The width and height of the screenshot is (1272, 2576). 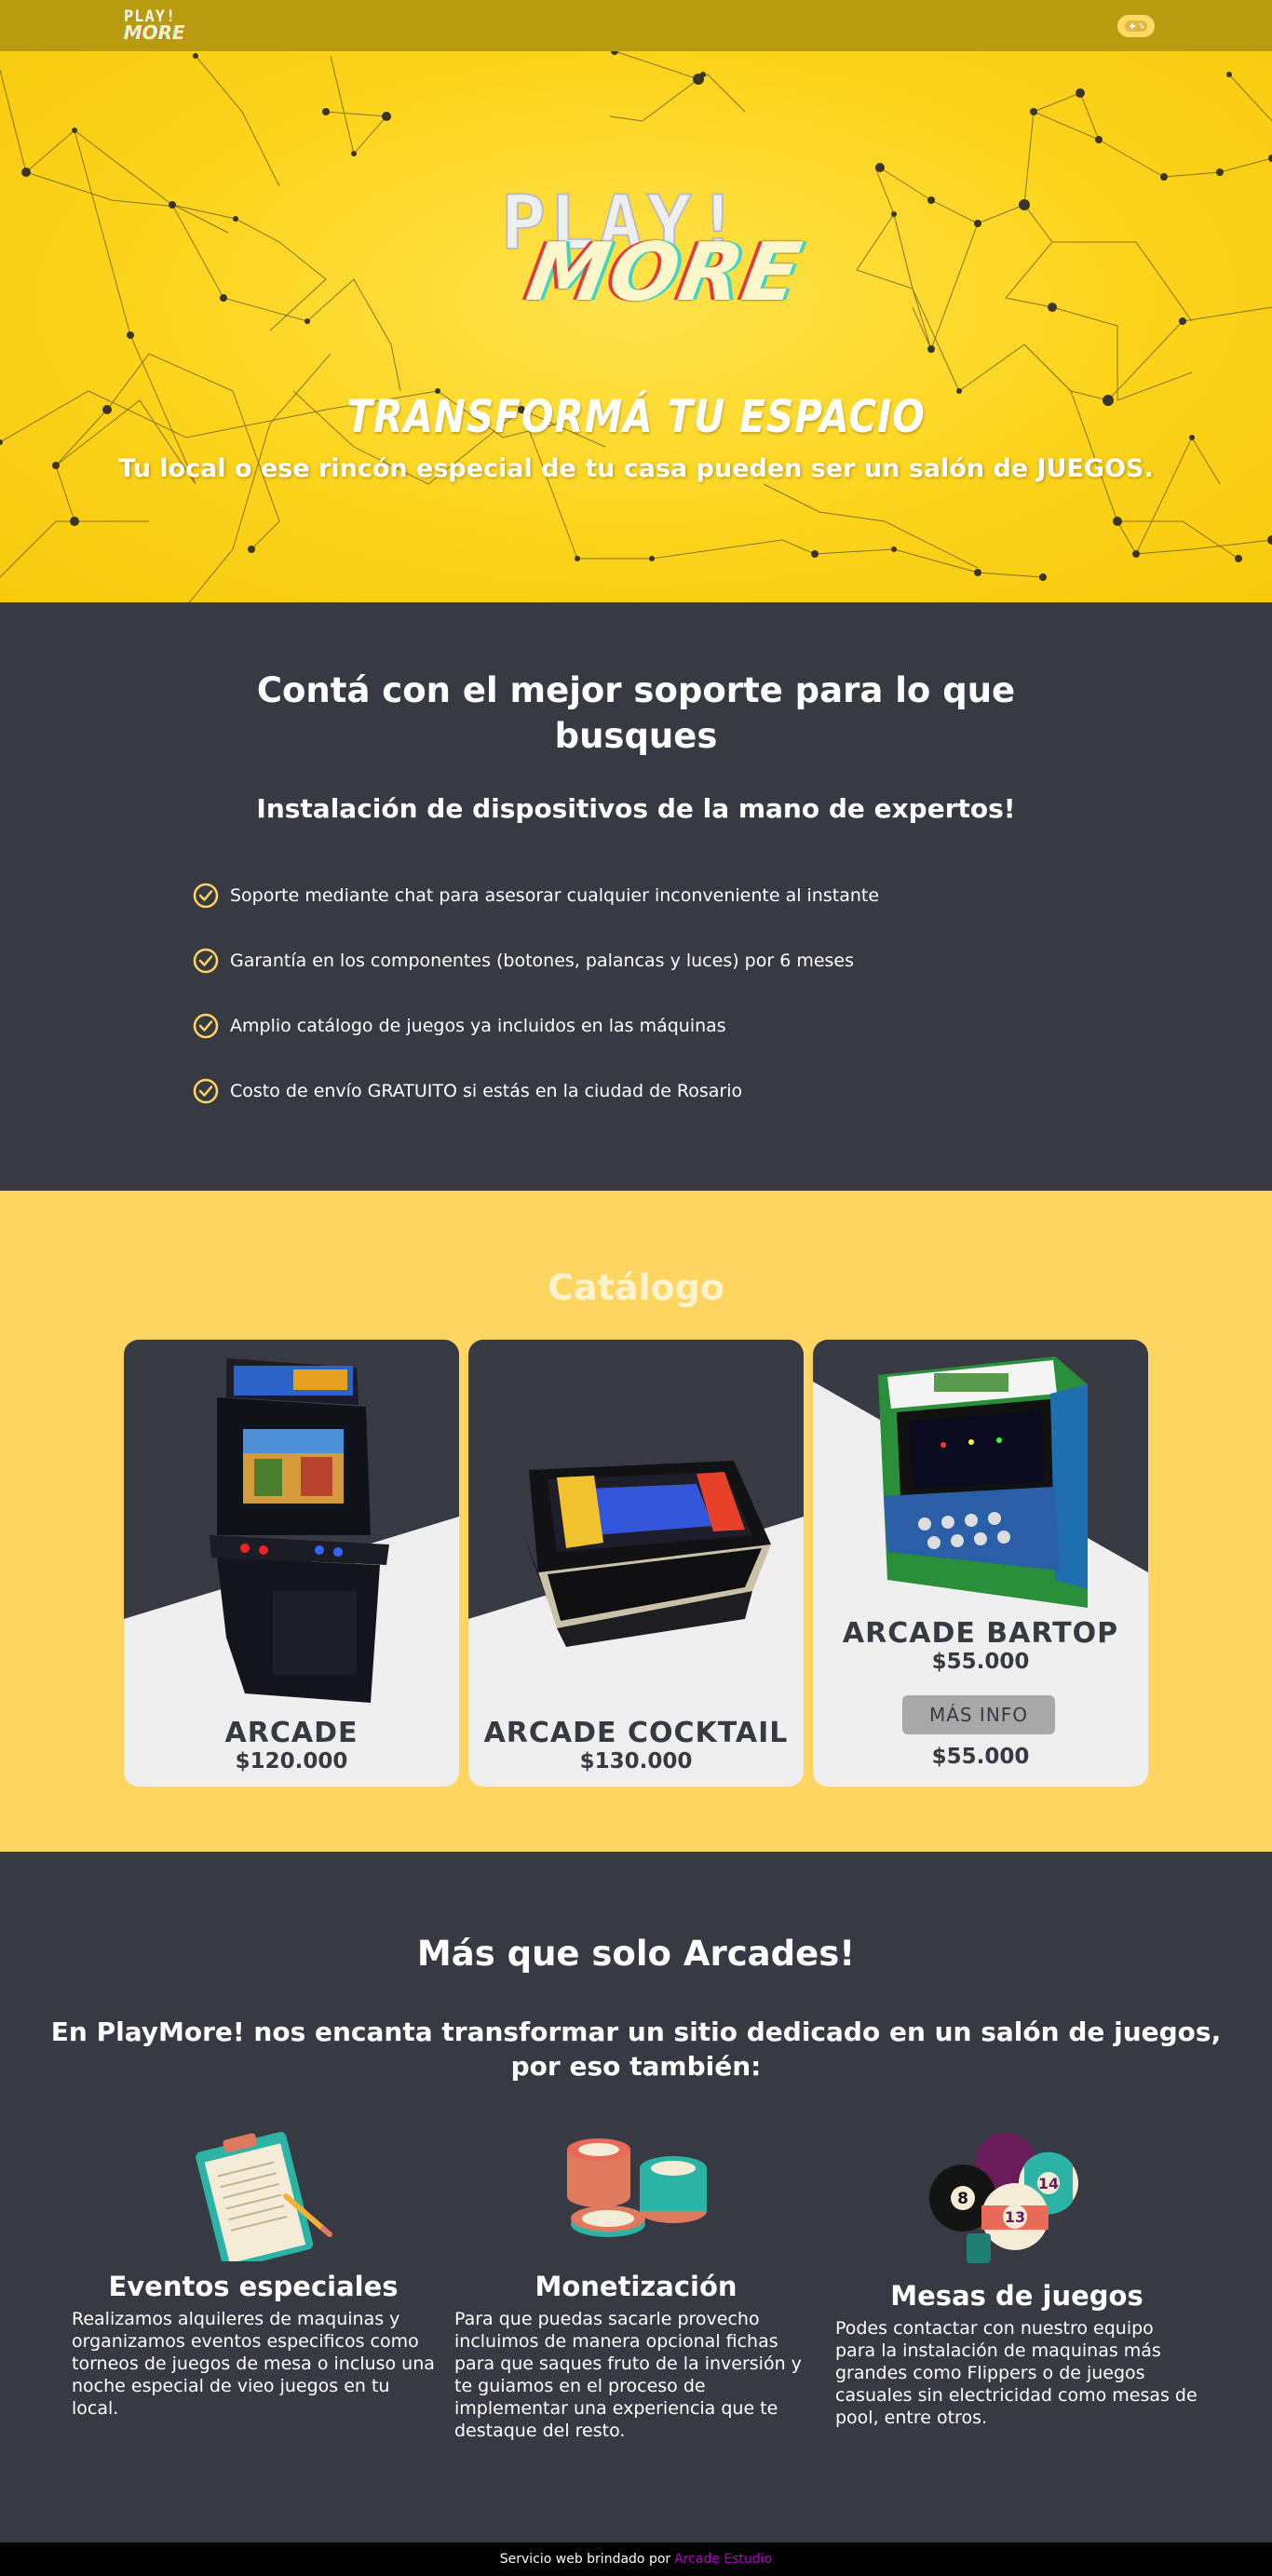 What do you see at coordinates (636, 1761) in the screenshot?
I see `product-price: $130.000` at bounding box center [636, 1761].